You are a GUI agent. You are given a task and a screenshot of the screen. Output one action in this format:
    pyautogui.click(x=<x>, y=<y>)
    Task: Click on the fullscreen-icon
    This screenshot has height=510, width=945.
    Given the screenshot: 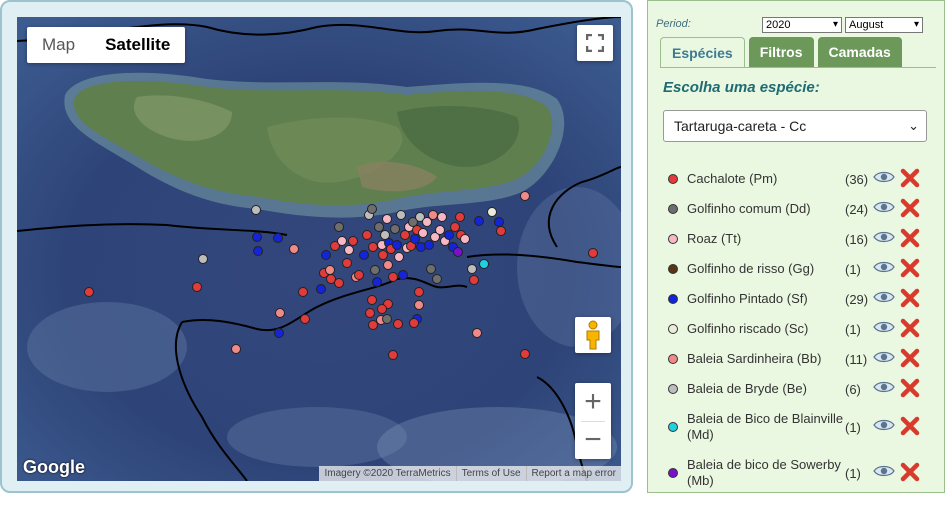 What is the action you would take?
    pyautogui.click(x=595, y=43)
    